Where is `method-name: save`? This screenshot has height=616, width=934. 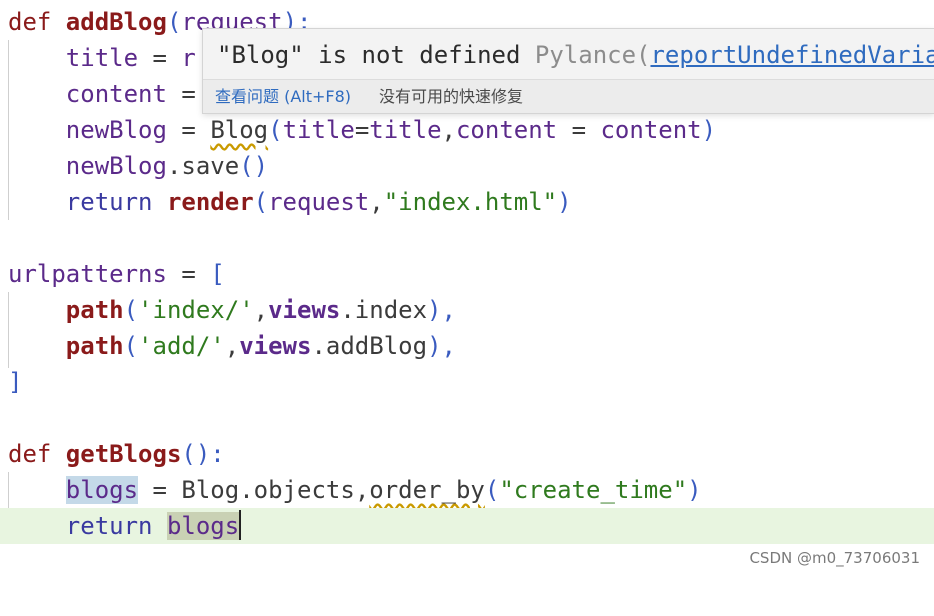 method-name: save is located at coordinates (210, 166).